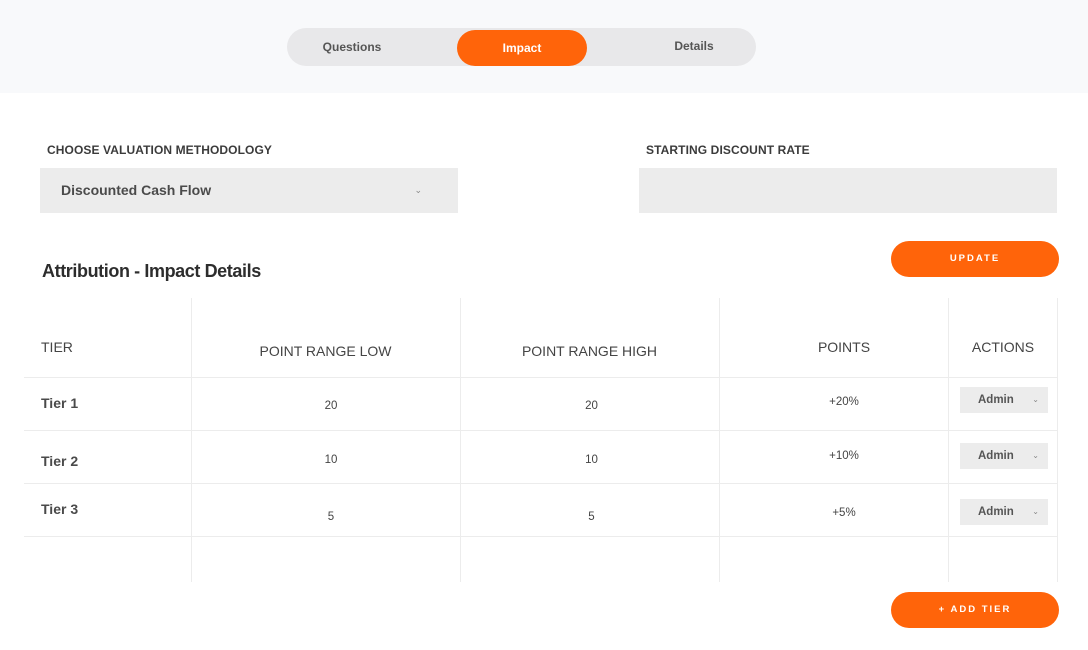  What do you see at coordinates (57, 347) in the screenshot?
I see `column-header-tier: TIER` at bounding box center [57, 347].